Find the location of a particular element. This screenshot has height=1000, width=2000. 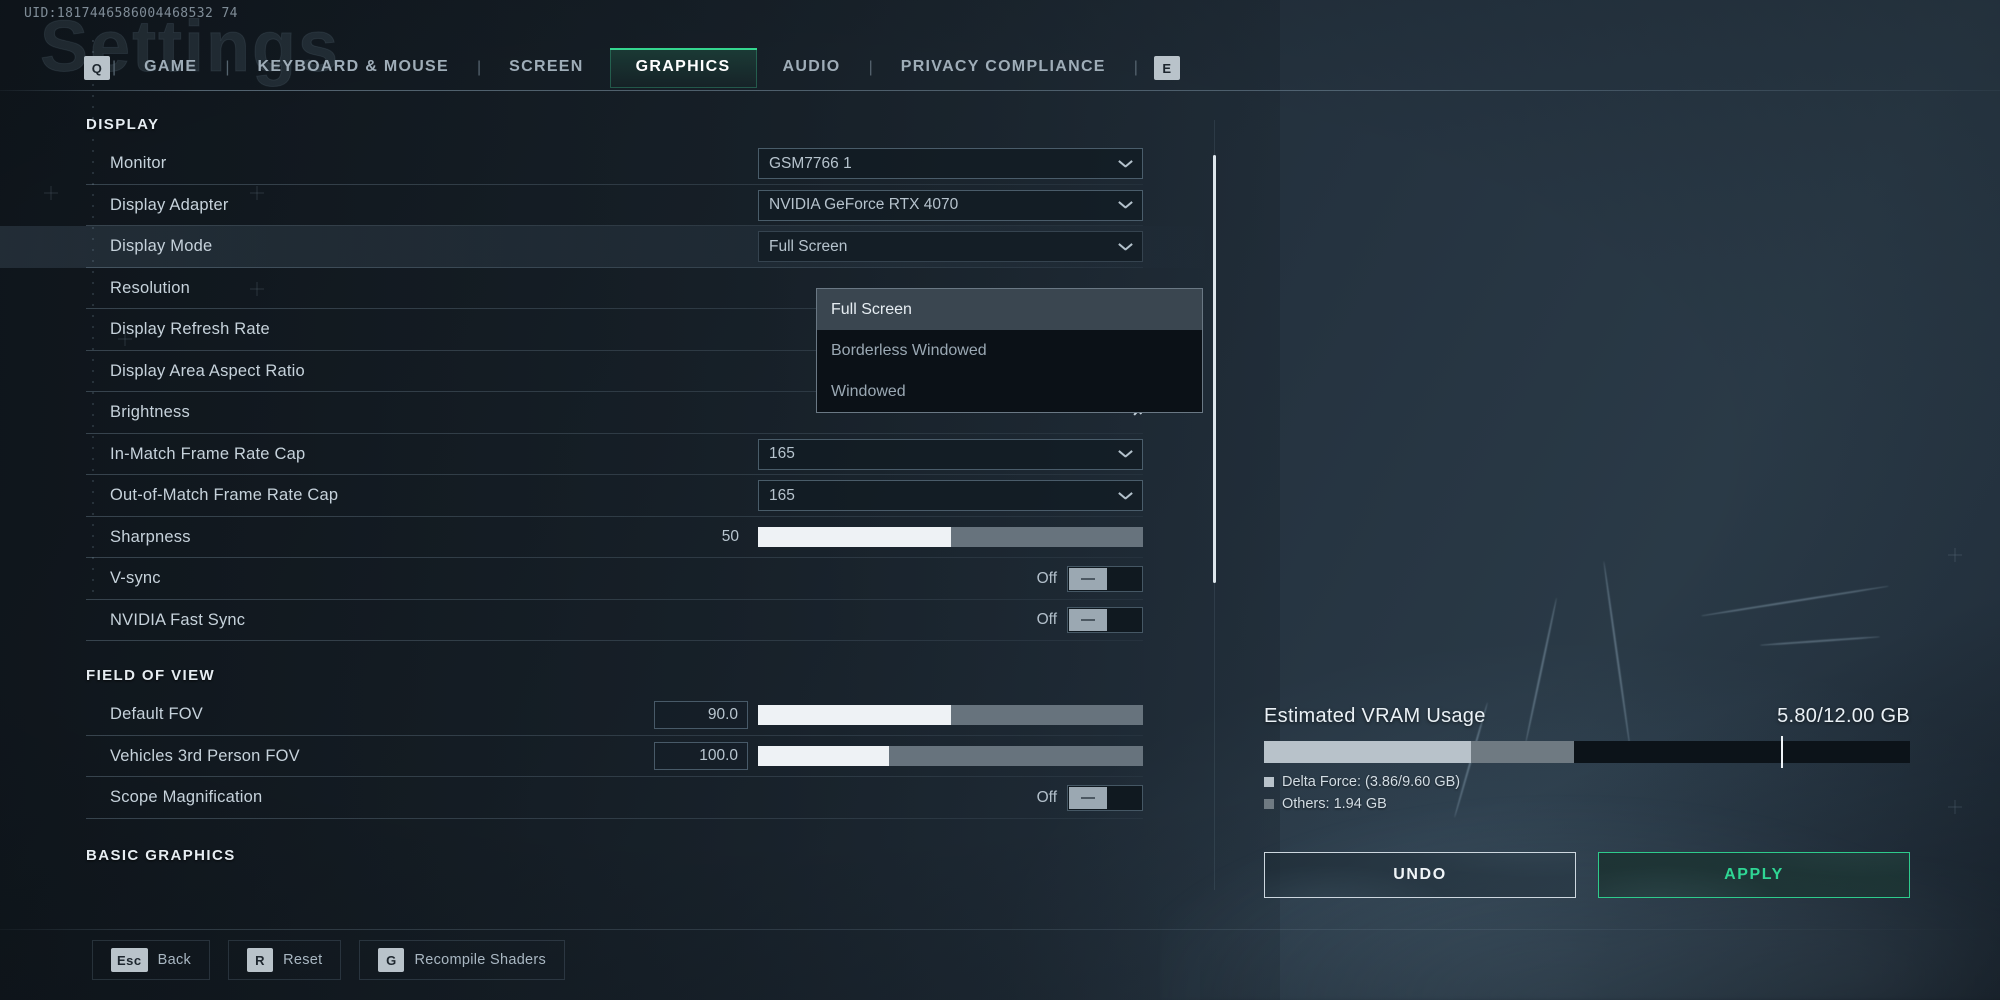

hint-label: Back is located at coordinates (174, 960).